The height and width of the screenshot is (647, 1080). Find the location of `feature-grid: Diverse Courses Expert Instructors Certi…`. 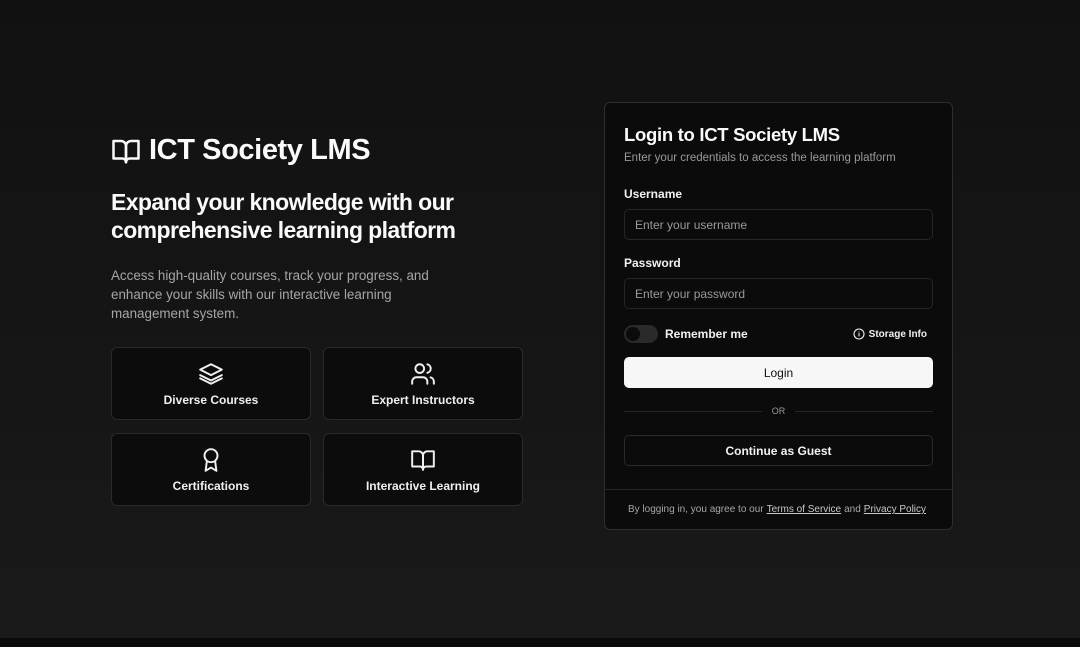

feature-grid: Diverse Courses Expert Instructors Certi… is located at coordinates (321, 426).